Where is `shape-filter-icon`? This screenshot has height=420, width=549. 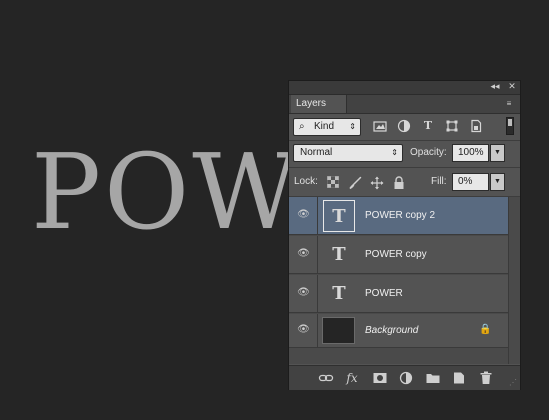 shape-filter-icon is located at coordinates (452, 126).